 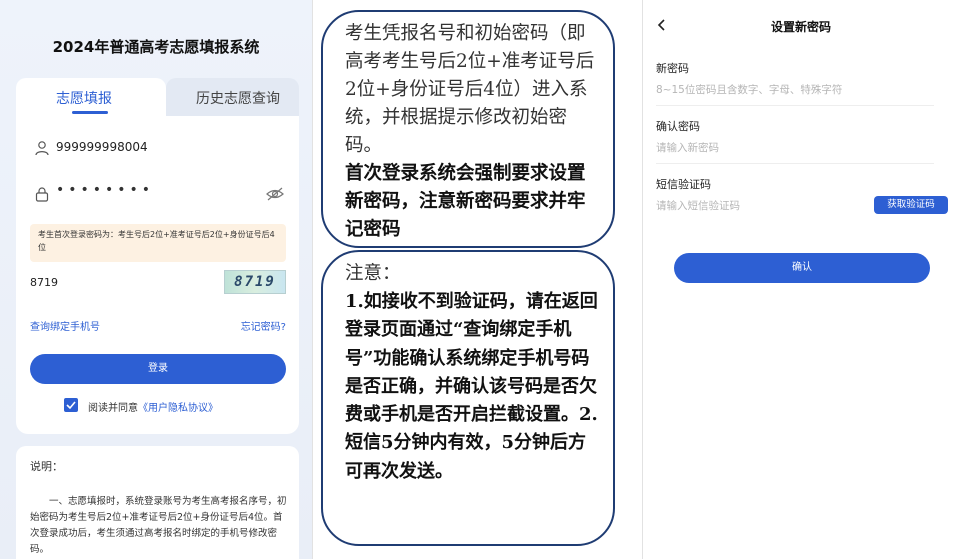 What do you see at coordinates (275, 194) in the screenshot?
I see `eye-off-icon` at bounding box center [275, 194].